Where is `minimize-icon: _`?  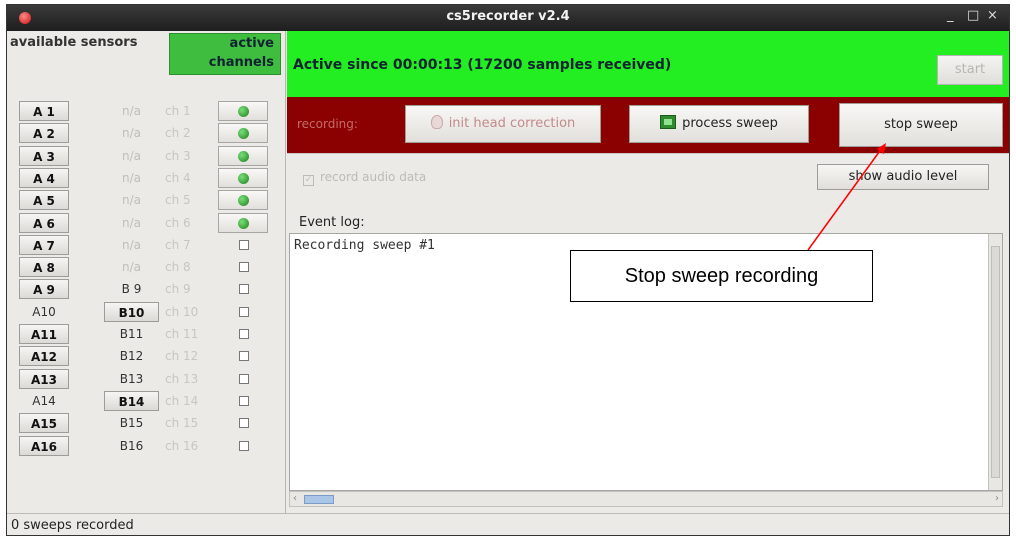
minimize-icon: _ is located at coordinates (950, 15).